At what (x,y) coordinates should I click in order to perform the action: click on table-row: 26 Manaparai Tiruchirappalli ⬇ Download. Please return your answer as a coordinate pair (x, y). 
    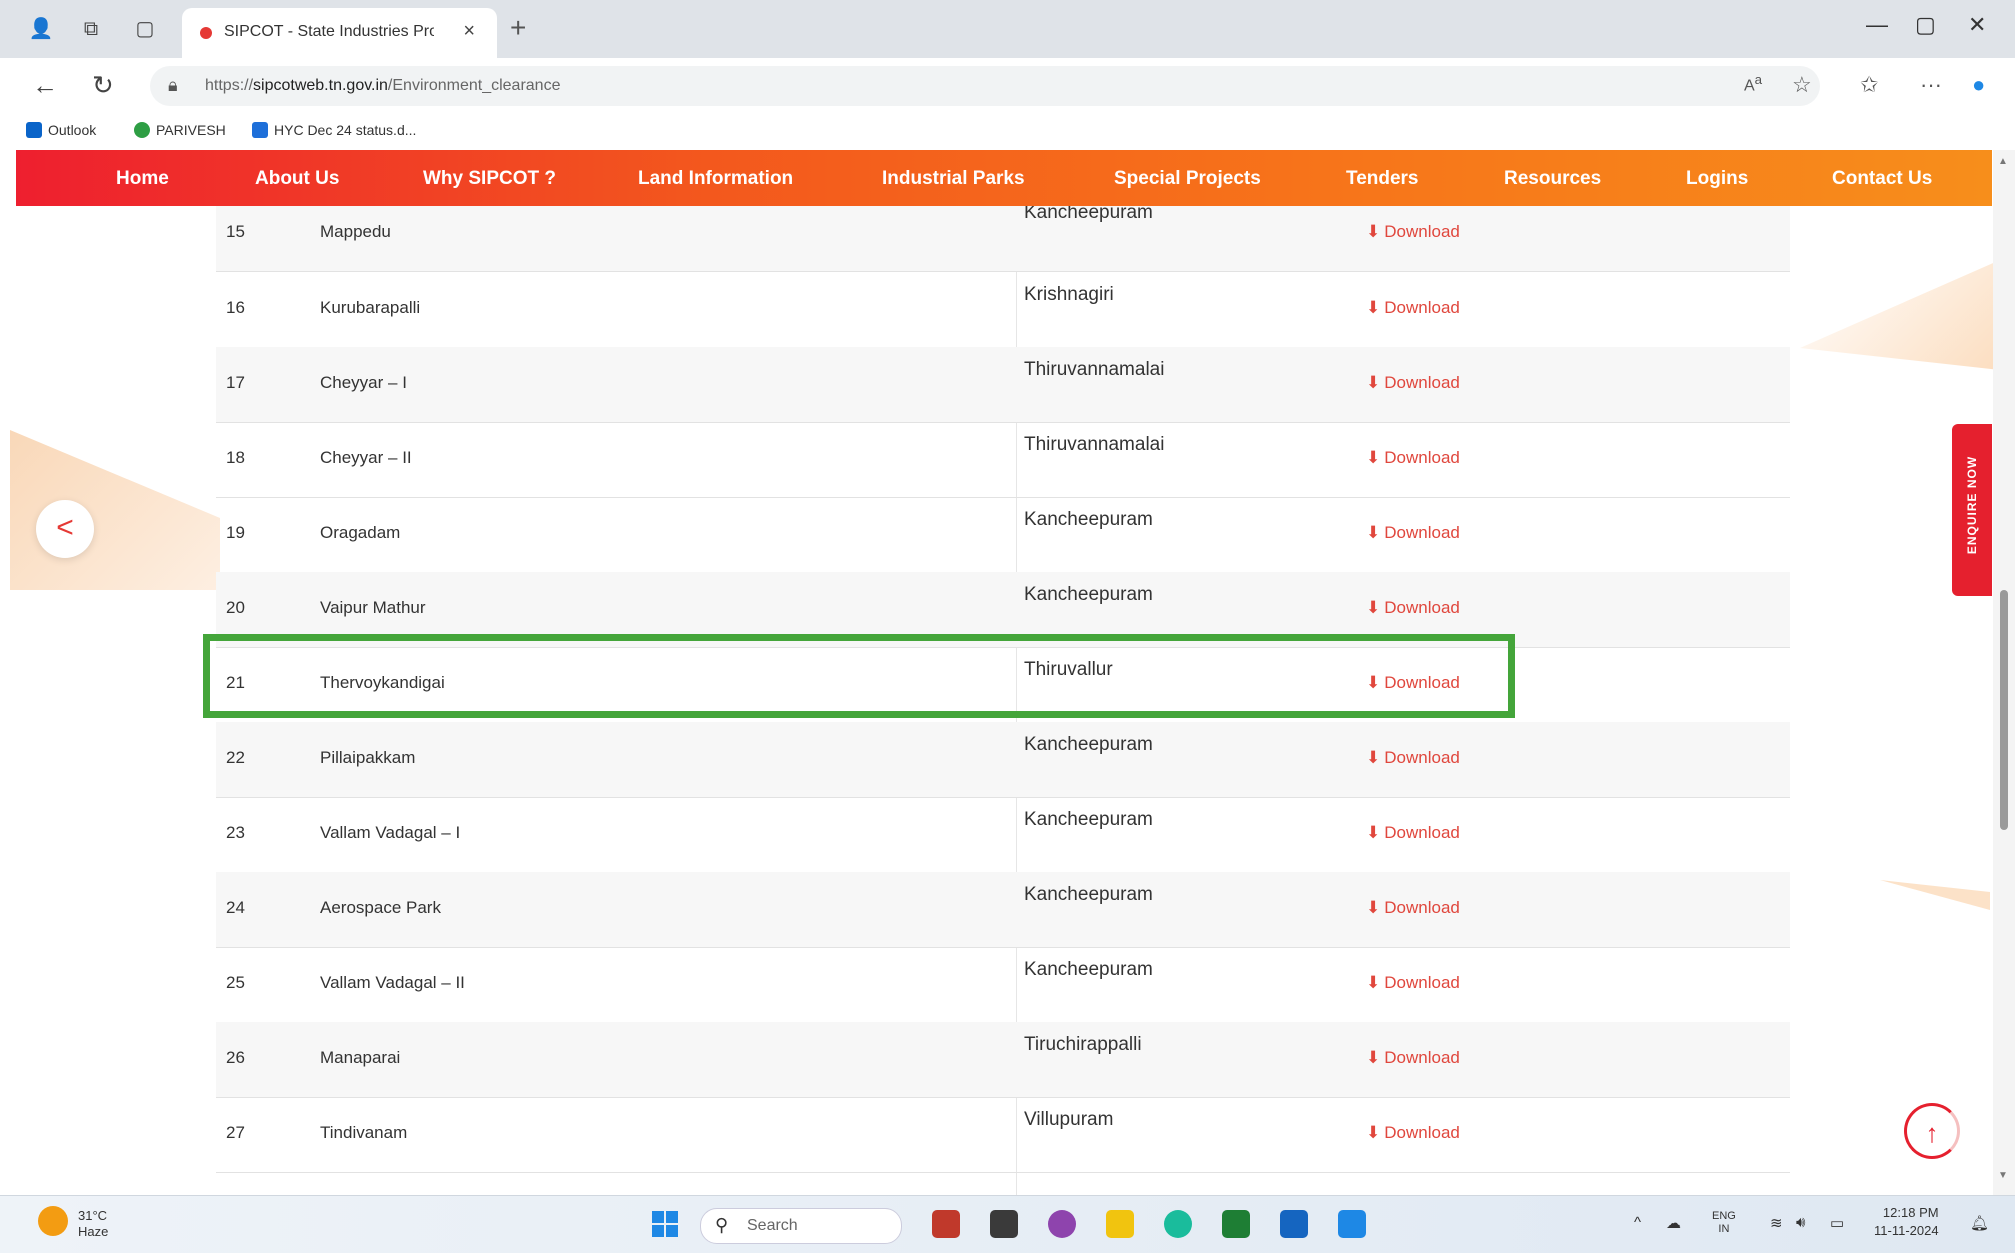
    Looking at the image, I should click on (1003, 1060).